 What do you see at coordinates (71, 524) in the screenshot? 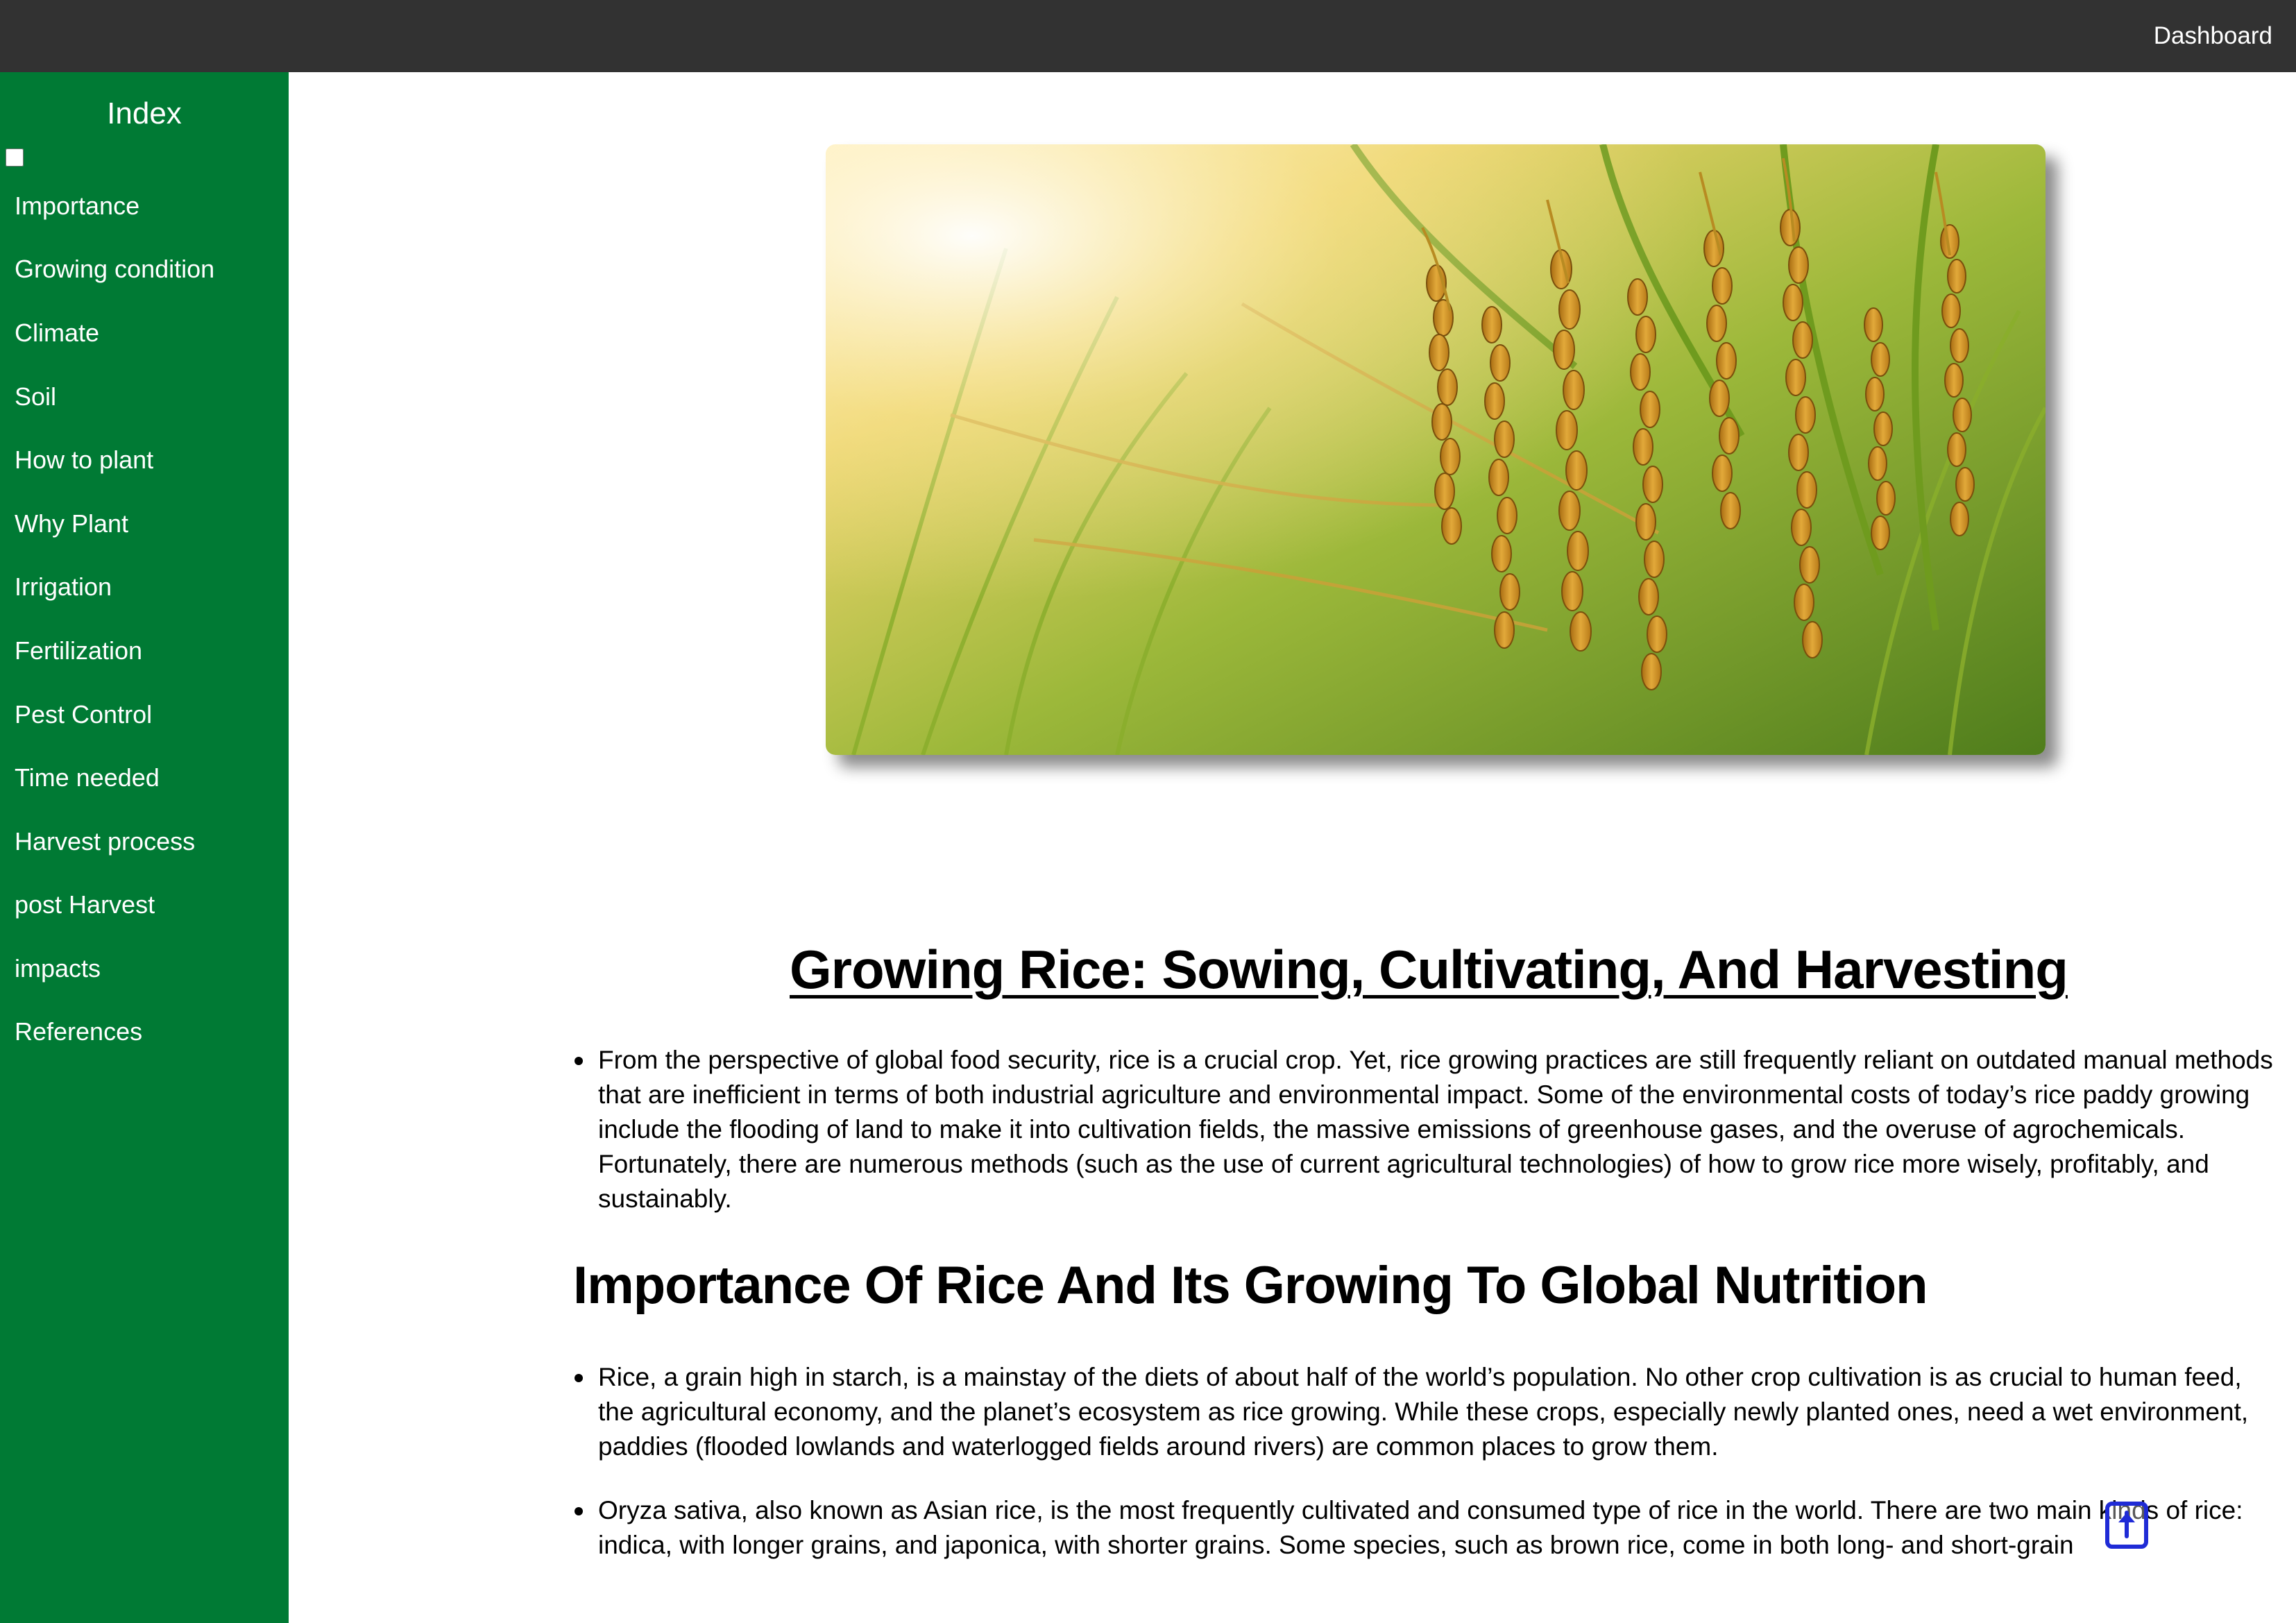
I see `sidebar-item-why-plant: Why Plant` at bounding box center [71, 524].